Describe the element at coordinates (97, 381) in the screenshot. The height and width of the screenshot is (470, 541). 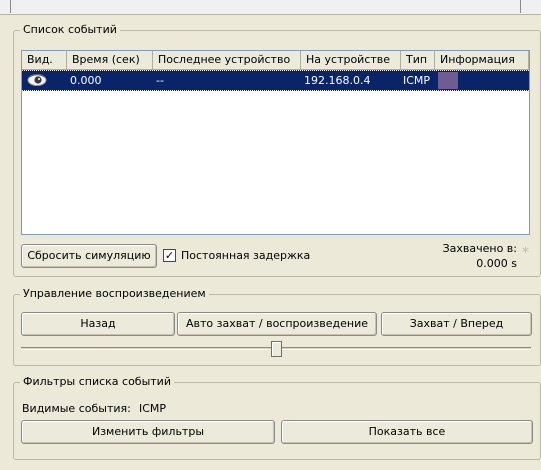
I see `filters-legend: Фильтры списка событий` at that location.